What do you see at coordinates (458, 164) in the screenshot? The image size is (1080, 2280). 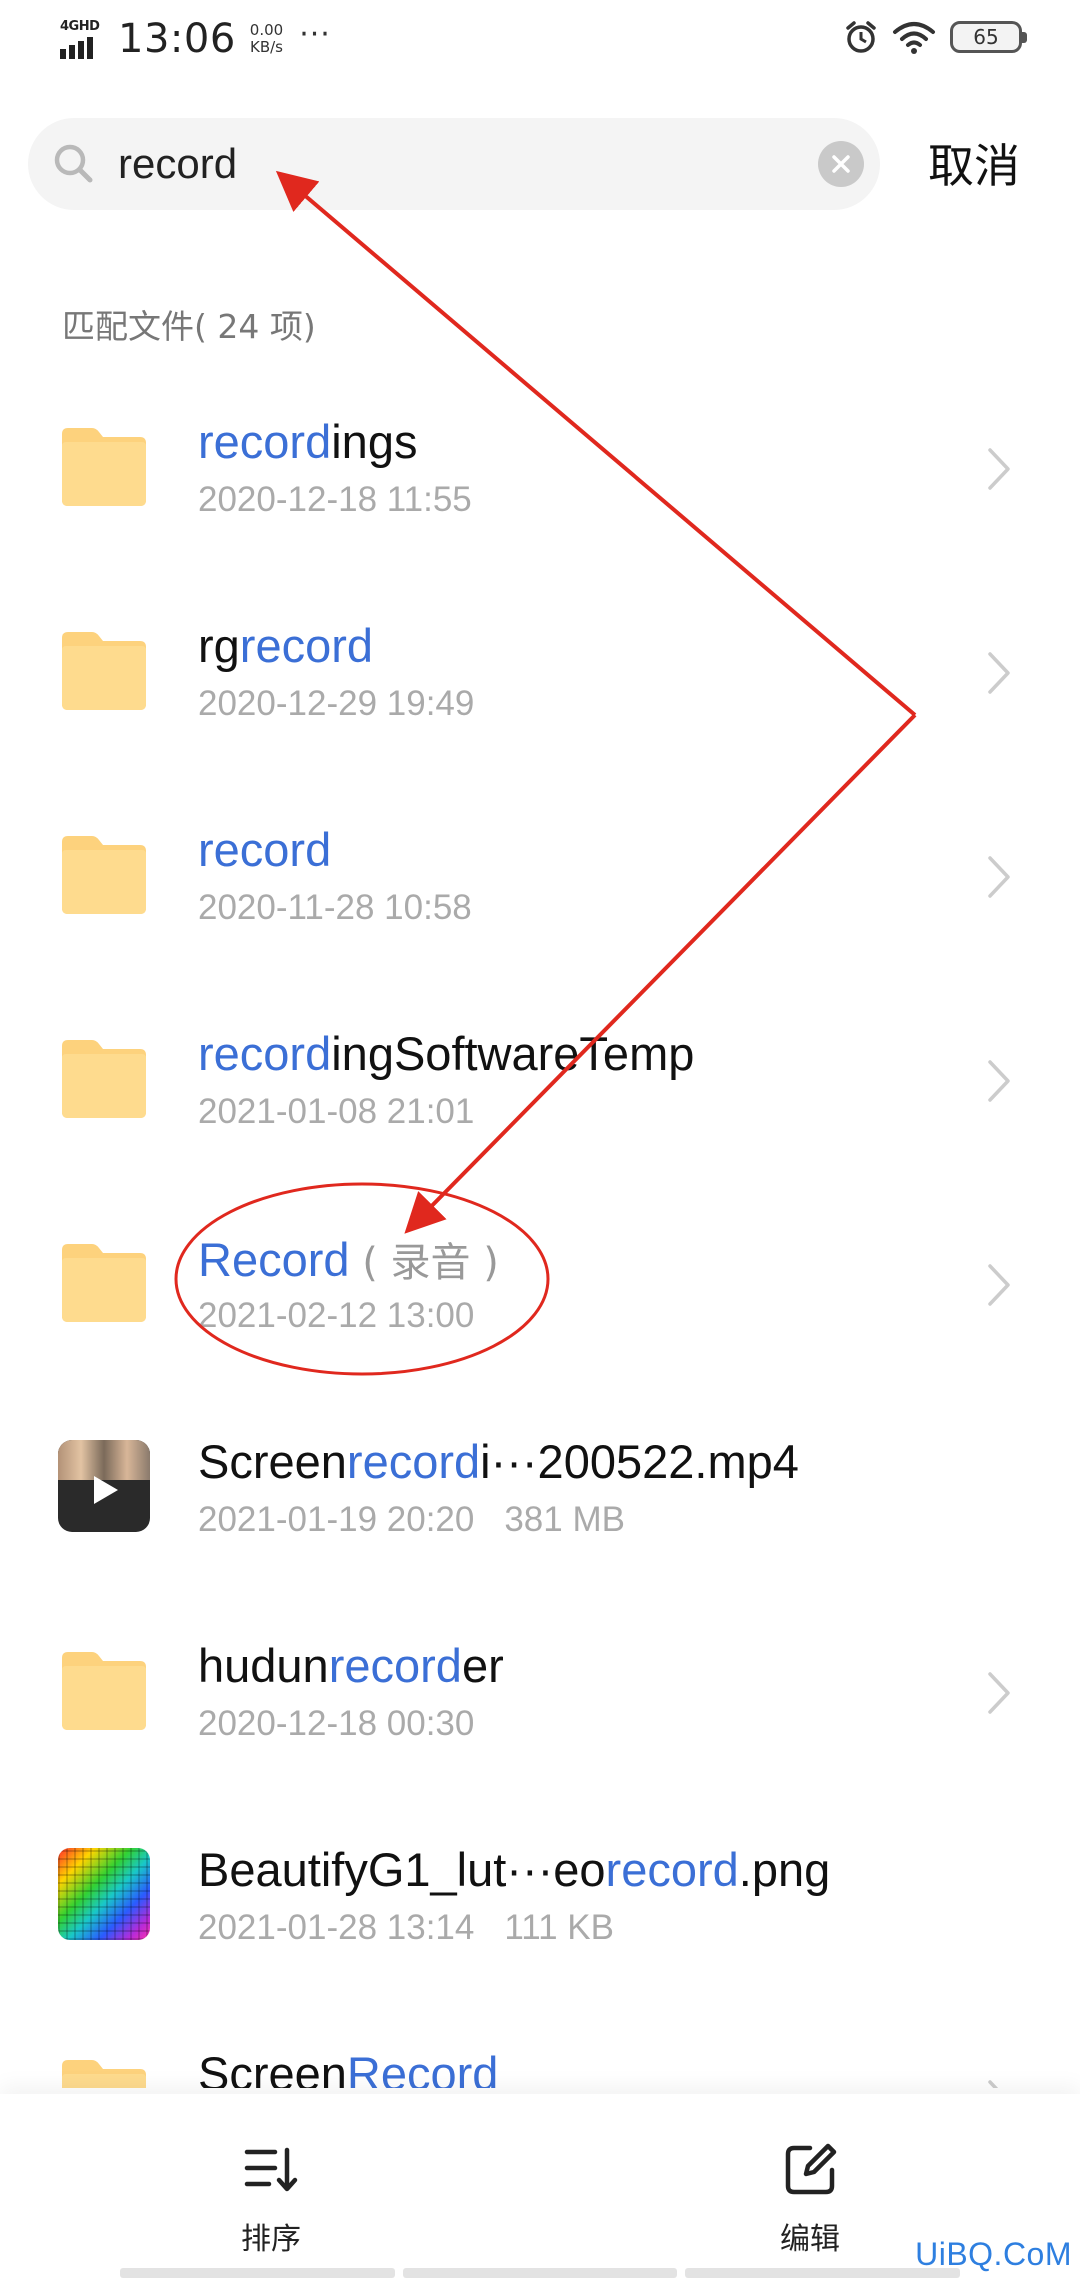 I see `search-input` at bounding box center [458, 164].